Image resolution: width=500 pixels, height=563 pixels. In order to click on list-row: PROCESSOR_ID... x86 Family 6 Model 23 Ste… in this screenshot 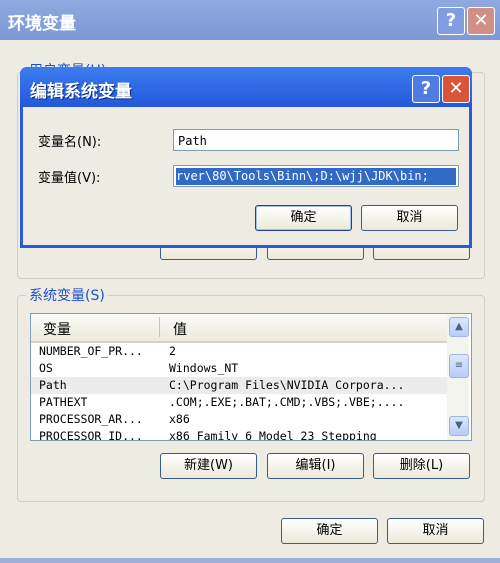, I will do `click(239, 434)`.